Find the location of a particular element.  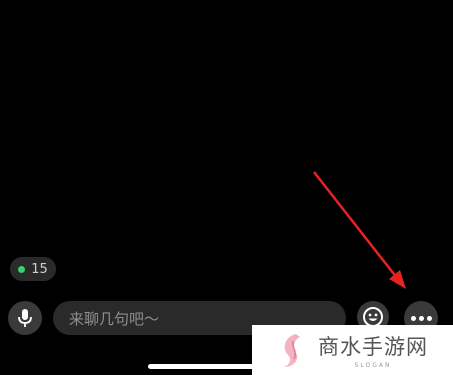

microphone-icon is located at coordinates (25, 318).